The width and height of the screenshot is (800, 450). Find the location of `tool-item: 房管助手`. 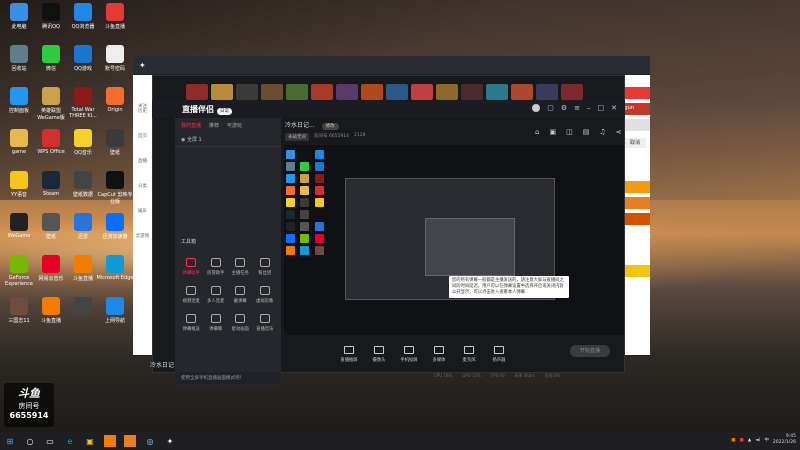

tool-item: 房管助手 is located at coordinates (216, 267).